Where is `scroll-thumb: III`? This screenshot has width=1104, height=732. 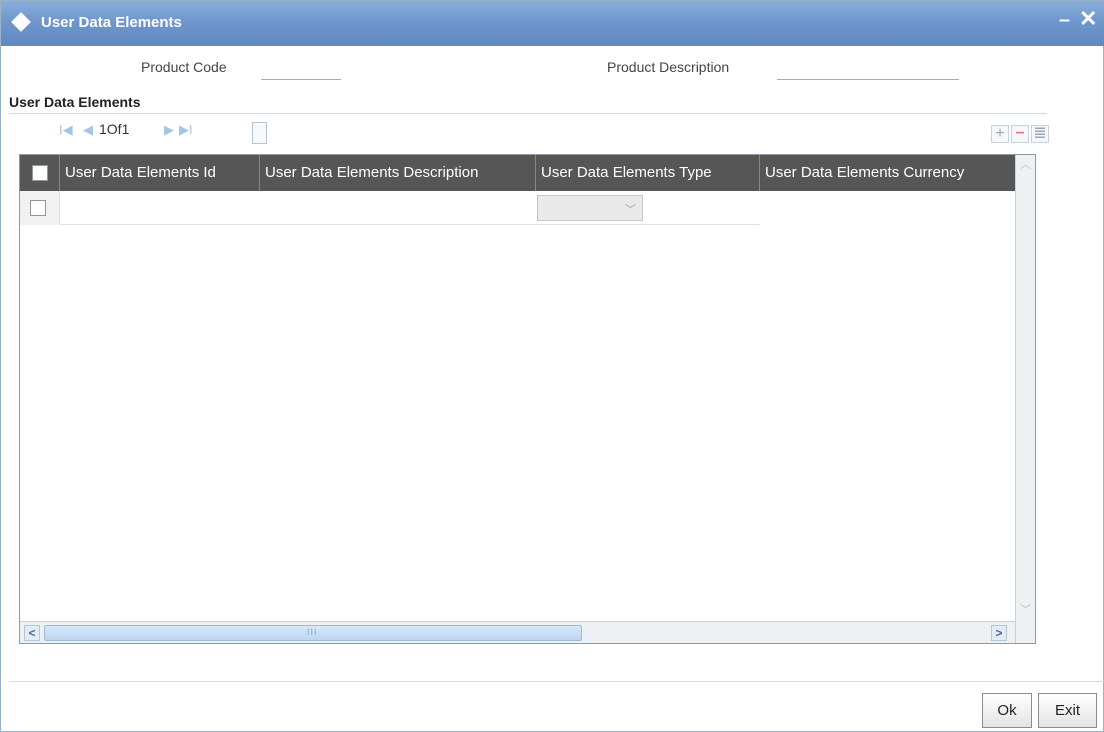 scroll-thumb: III is located at coordinates (313, 633).